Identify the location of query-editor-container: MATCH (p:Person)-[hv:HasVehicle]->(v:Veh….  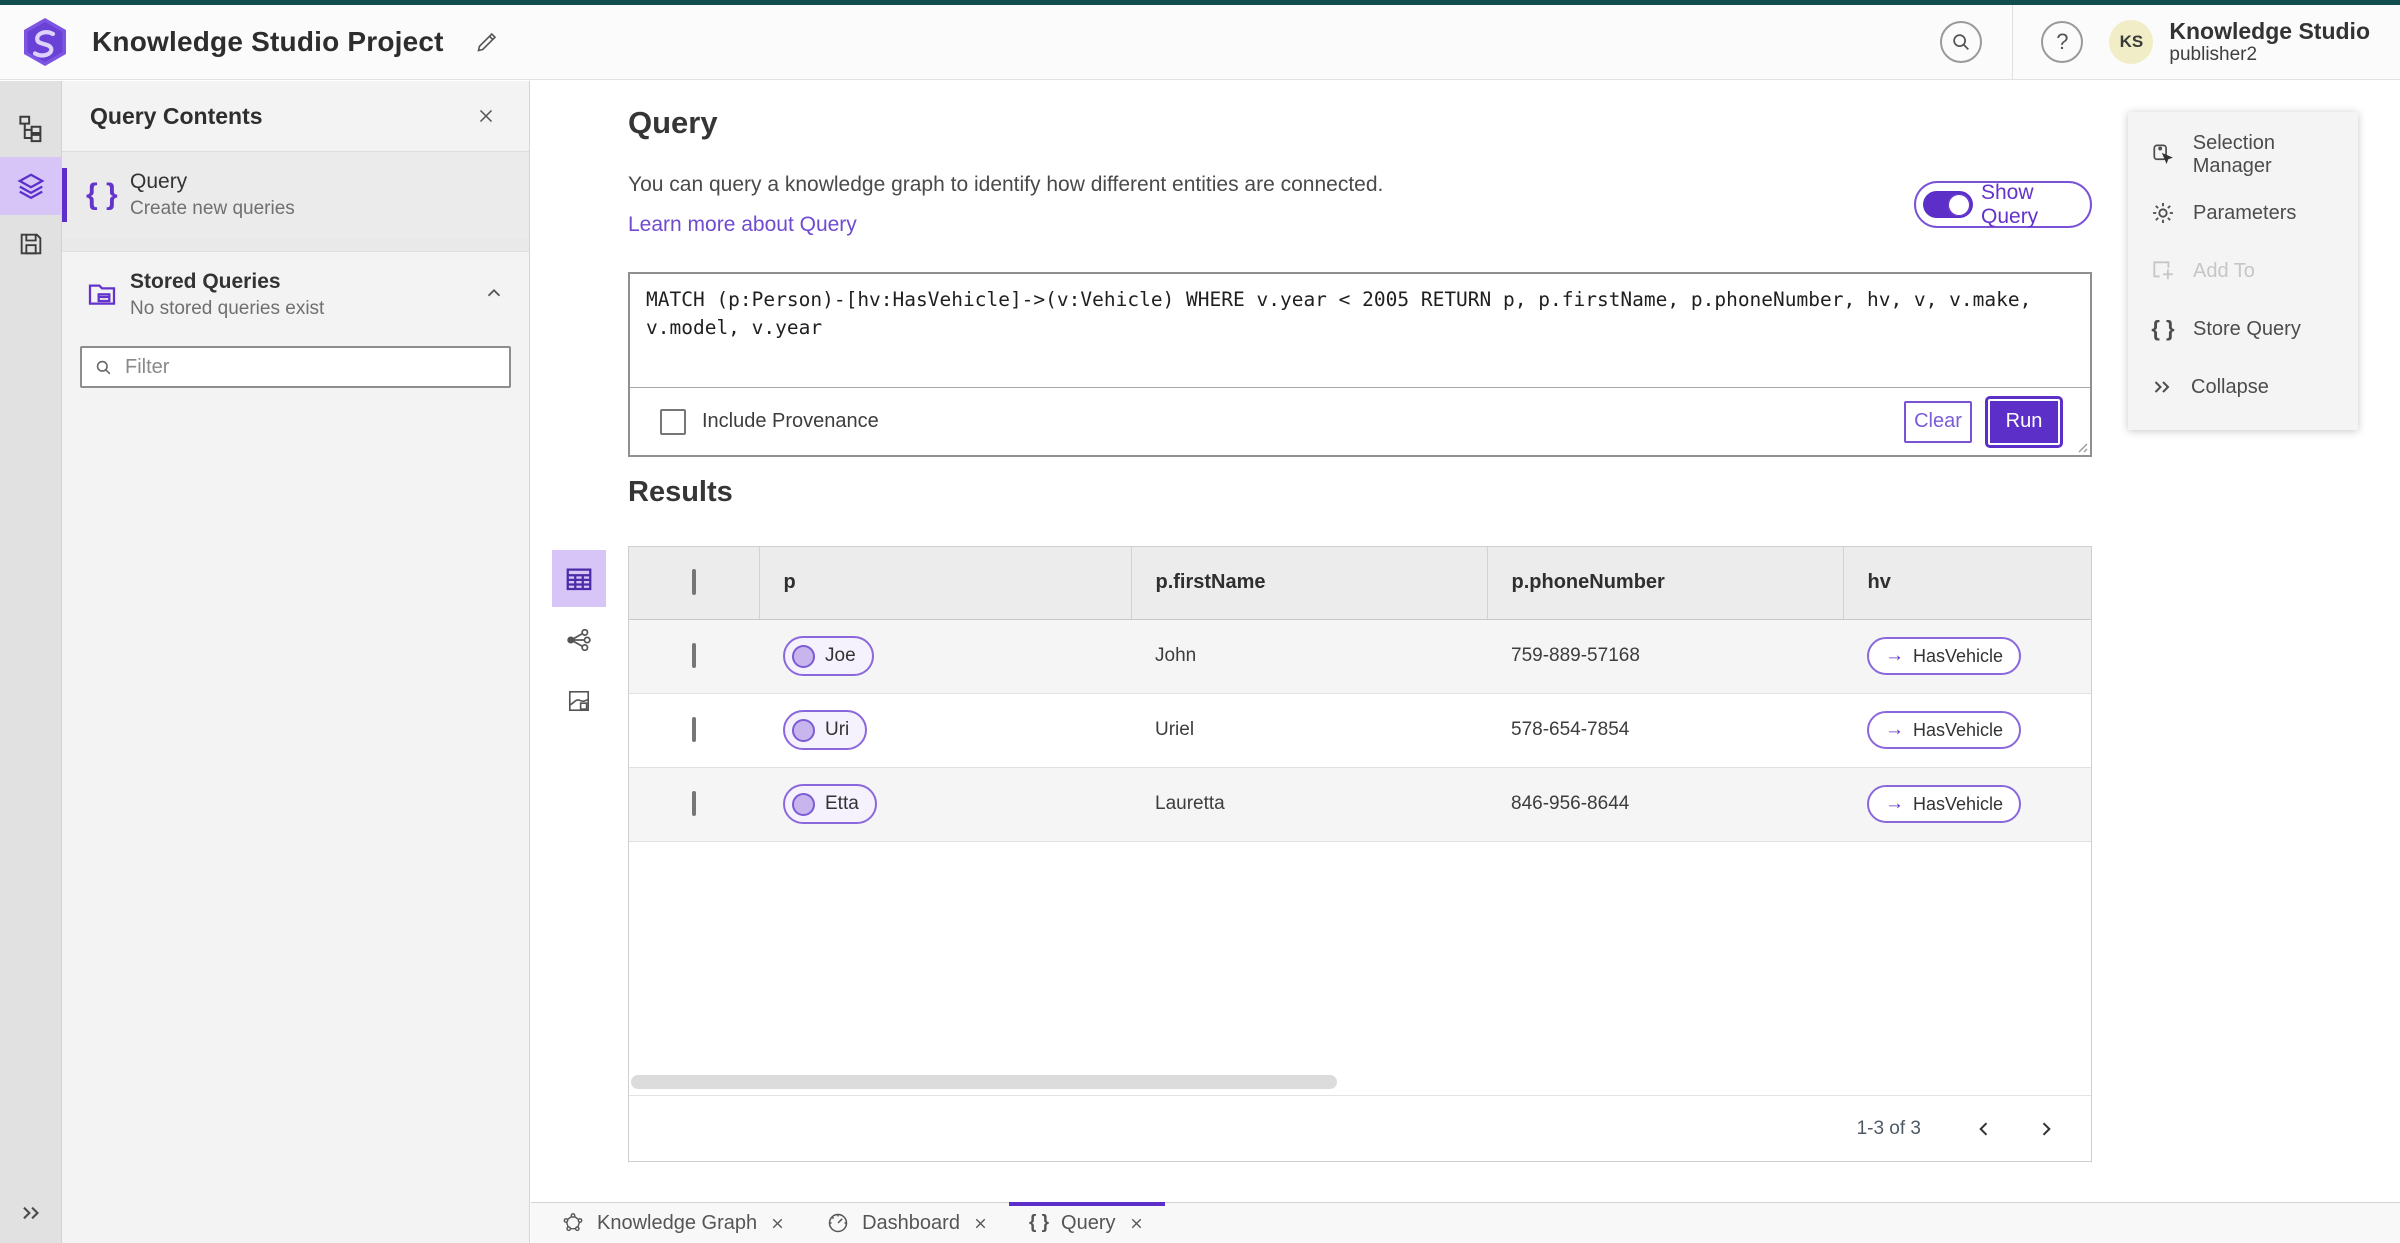
(1360, 364).